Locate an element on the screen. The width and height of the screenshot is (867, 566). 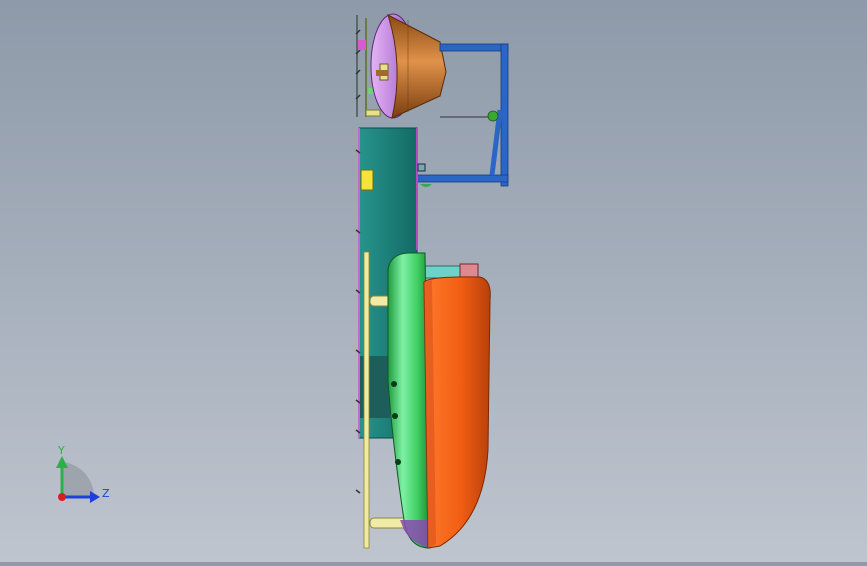
coordinate-triad: Y Z is located at coordinates (83, 473).